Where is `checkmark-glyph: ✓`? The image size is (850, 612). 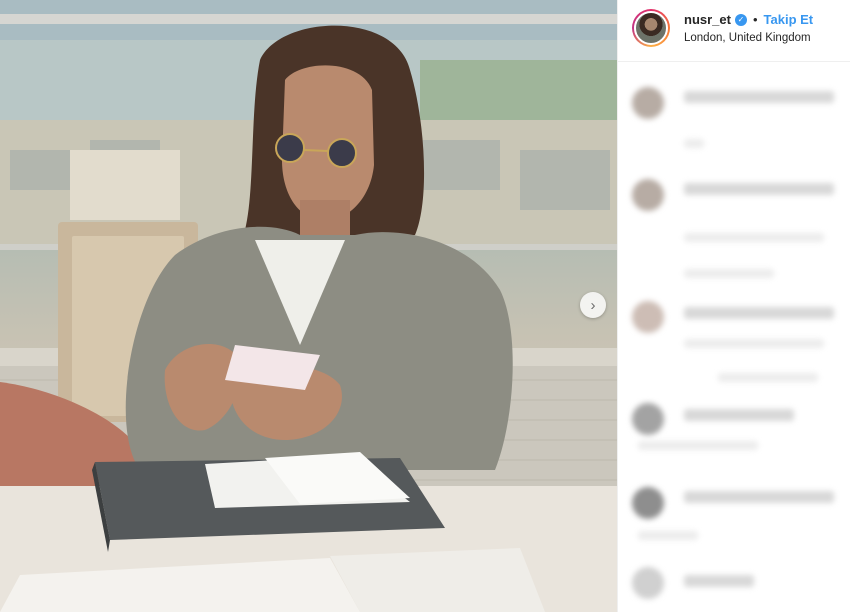
checkmark-glyph: ✓ is located at coordinates (741, 19).